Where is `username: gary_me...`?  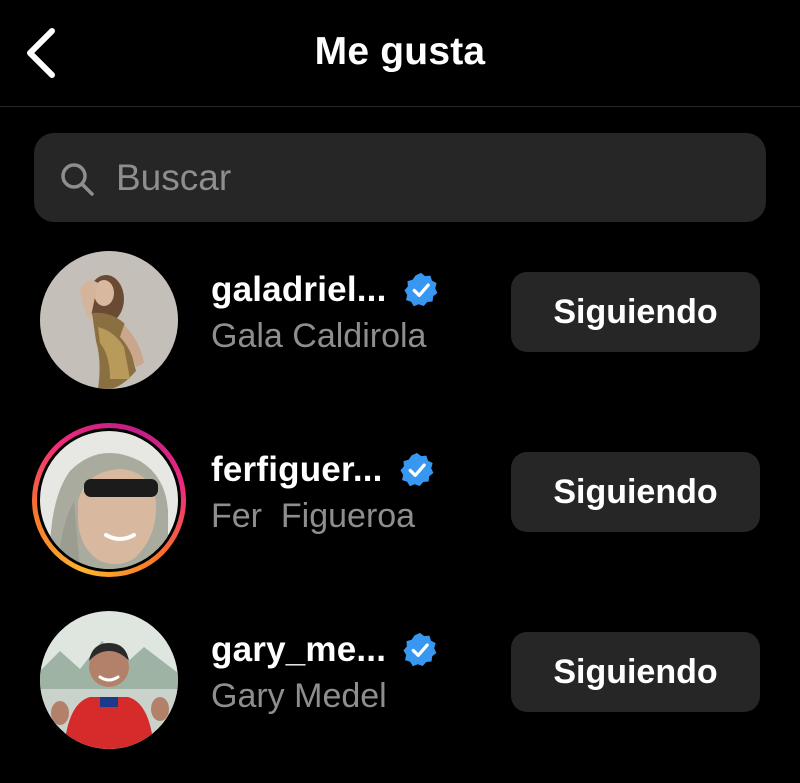
username: gary_me... is located at coordinates (298, 650).